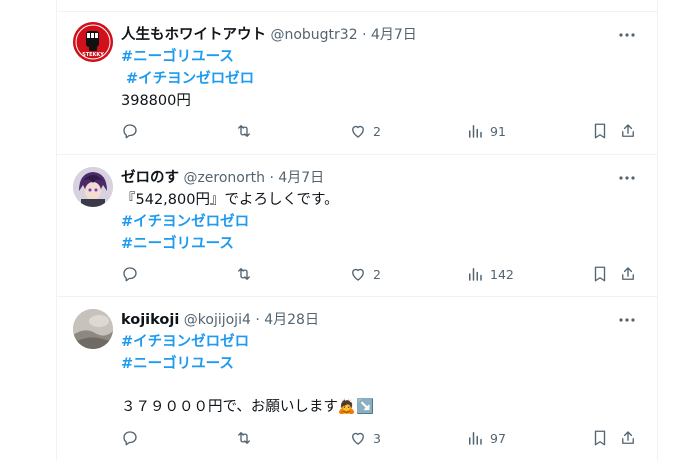 This screenshot has width=684, height=460. Describe the element at coordinates (93, 55) in the screenshot. I see `avatar-logo-text: STEKKY` at that location.